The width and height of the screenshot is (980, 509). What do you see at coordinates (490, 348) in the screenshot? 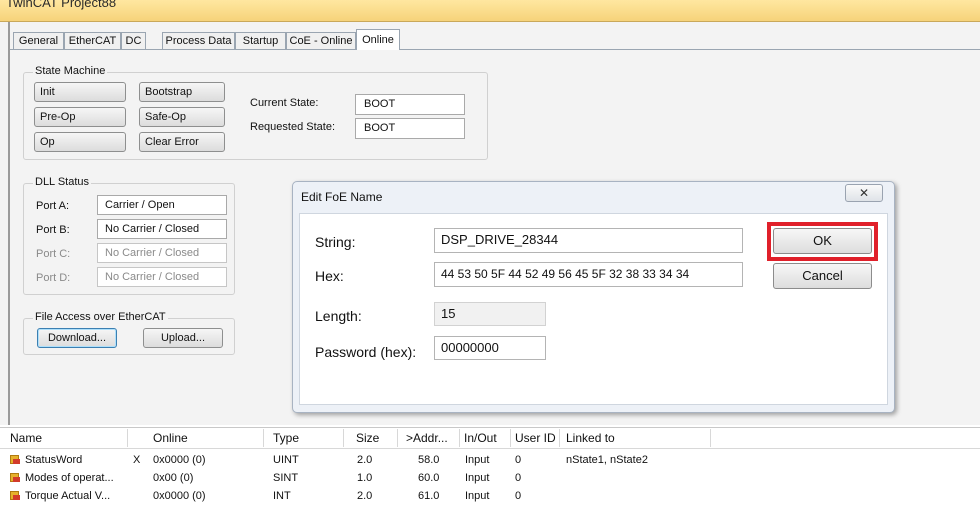
I see `password-input: 00000000` at bounding box center [490, 348].